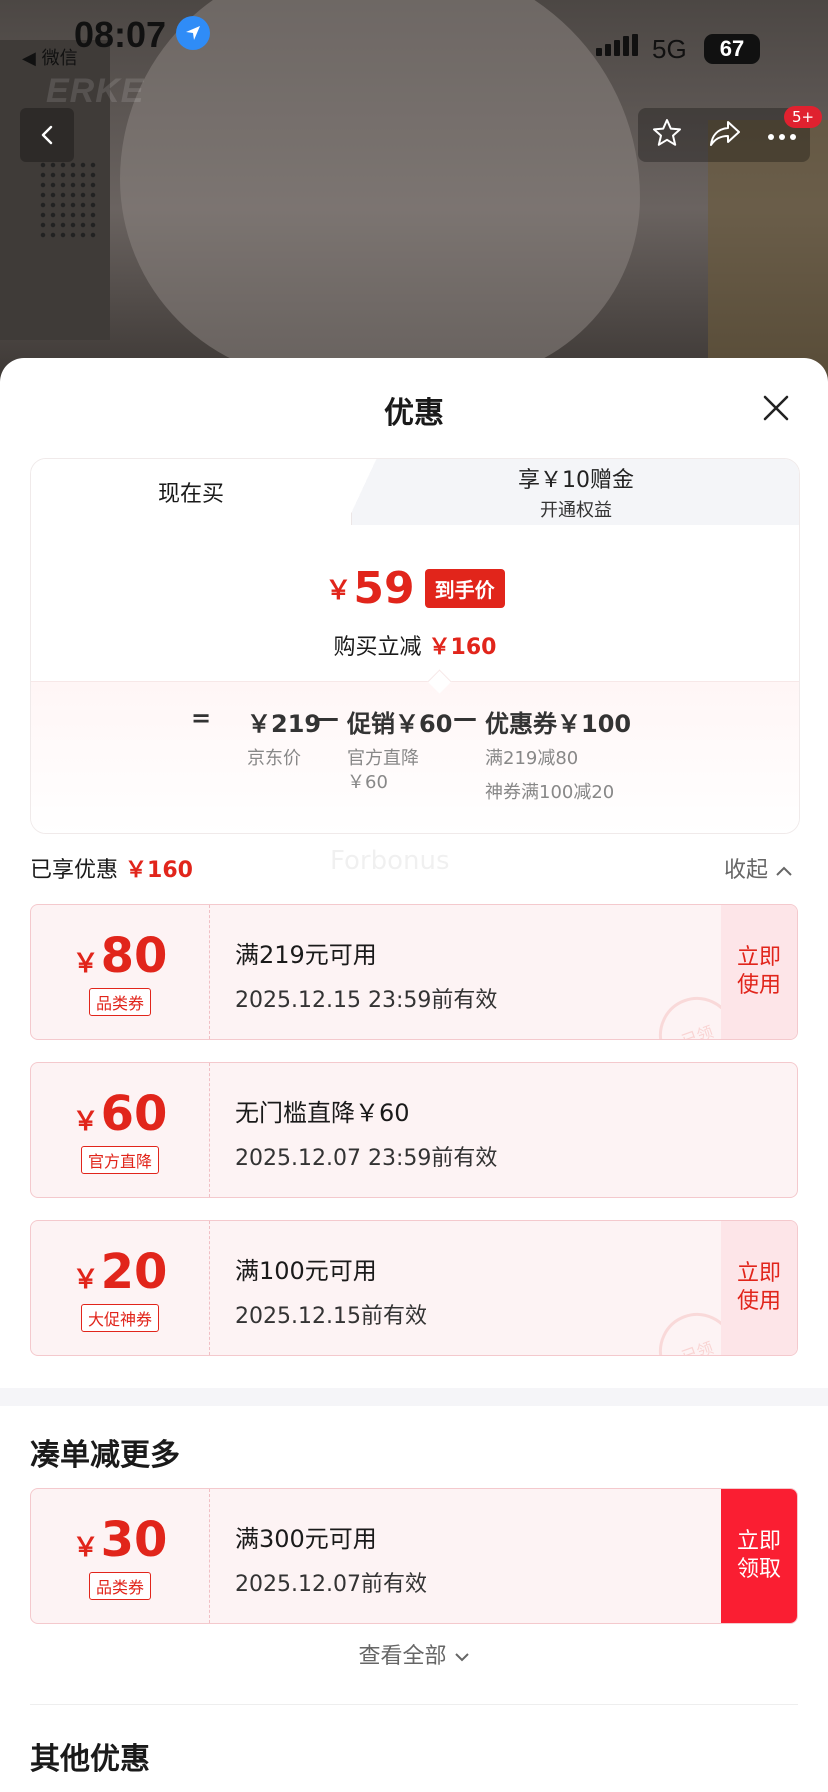 The height and width of the screenshot is (1792, 828). I want to click on section-divider, so click(414, 1397).